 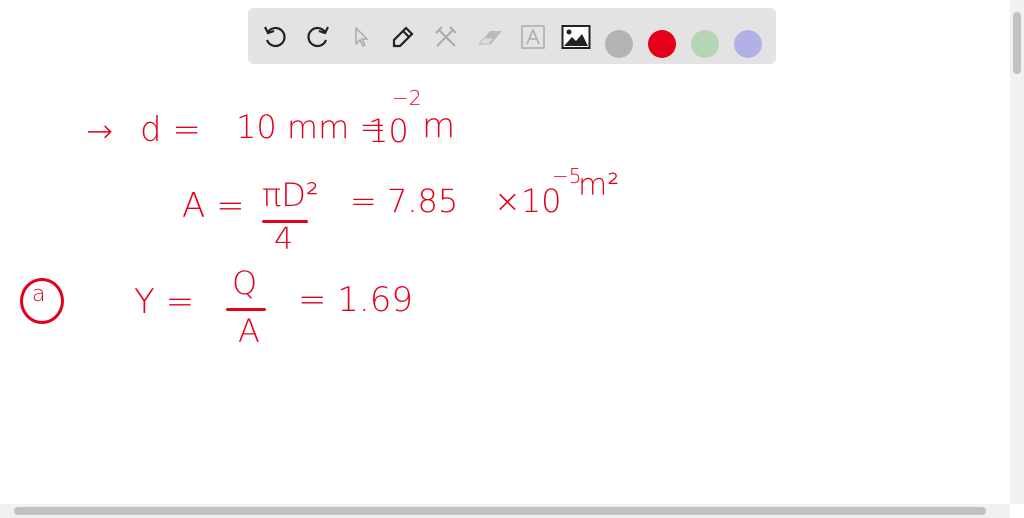 What do you see at coordinates (619, 44) in the screenshot?
I see `color-gray` at bounding box center [619, 44].